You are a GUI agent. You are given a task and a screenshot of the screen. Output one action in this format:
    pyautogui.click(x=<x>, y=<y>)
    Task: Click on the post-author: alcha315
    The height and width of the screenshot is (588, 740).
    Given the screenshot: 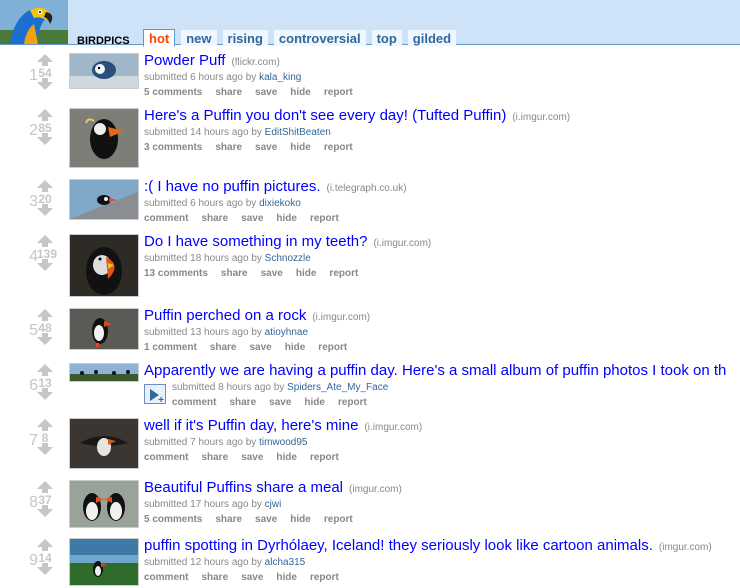 What is the action you would take?
    pyautogui.click(x=285, y=562)
    